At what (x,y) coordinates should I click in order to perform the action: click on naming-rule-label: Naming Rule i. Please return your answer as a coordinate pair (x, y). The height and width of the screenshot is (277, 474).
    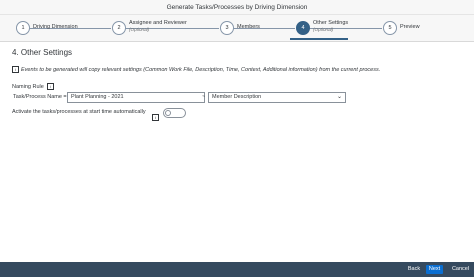
    Looking at the image, I should click on (34, 86).